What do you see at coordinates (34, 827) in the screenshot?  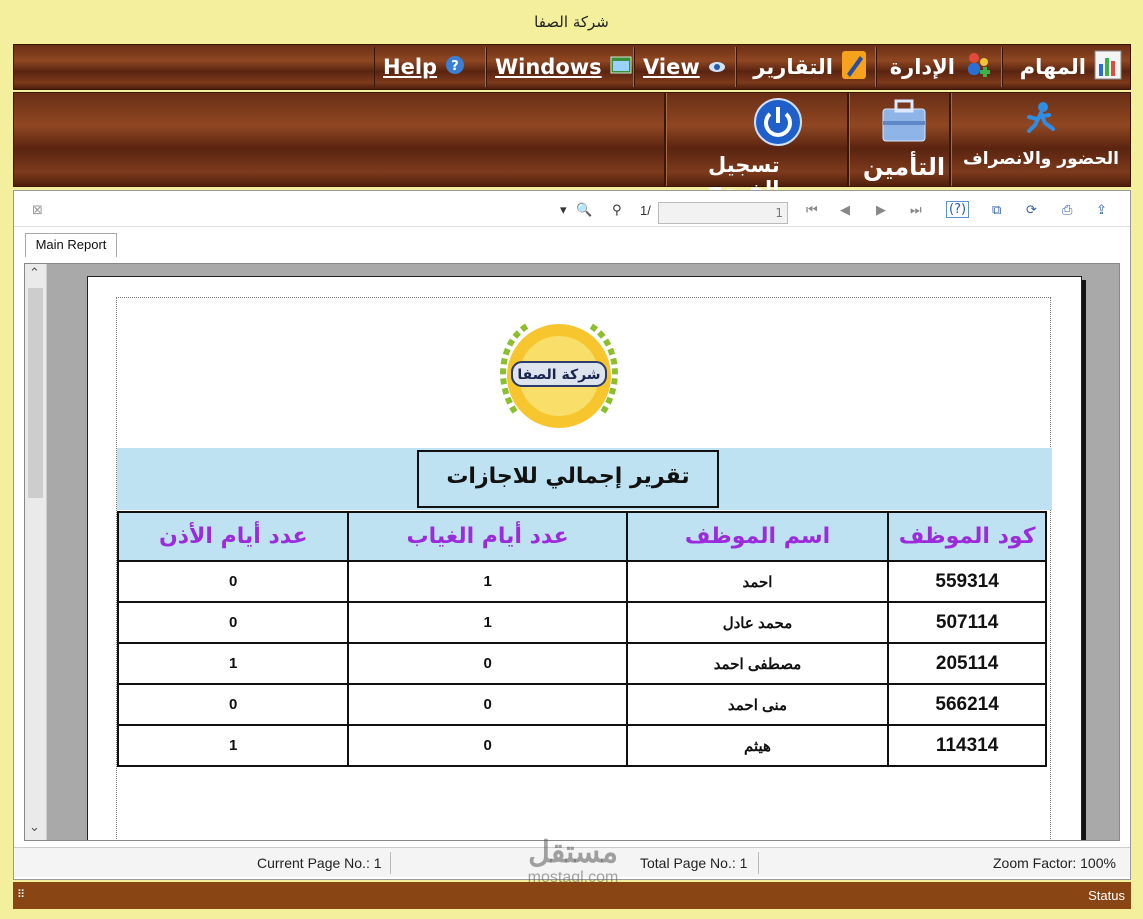 I see `scroll-down-icon: ⌄` at bounding box center [34, 827].